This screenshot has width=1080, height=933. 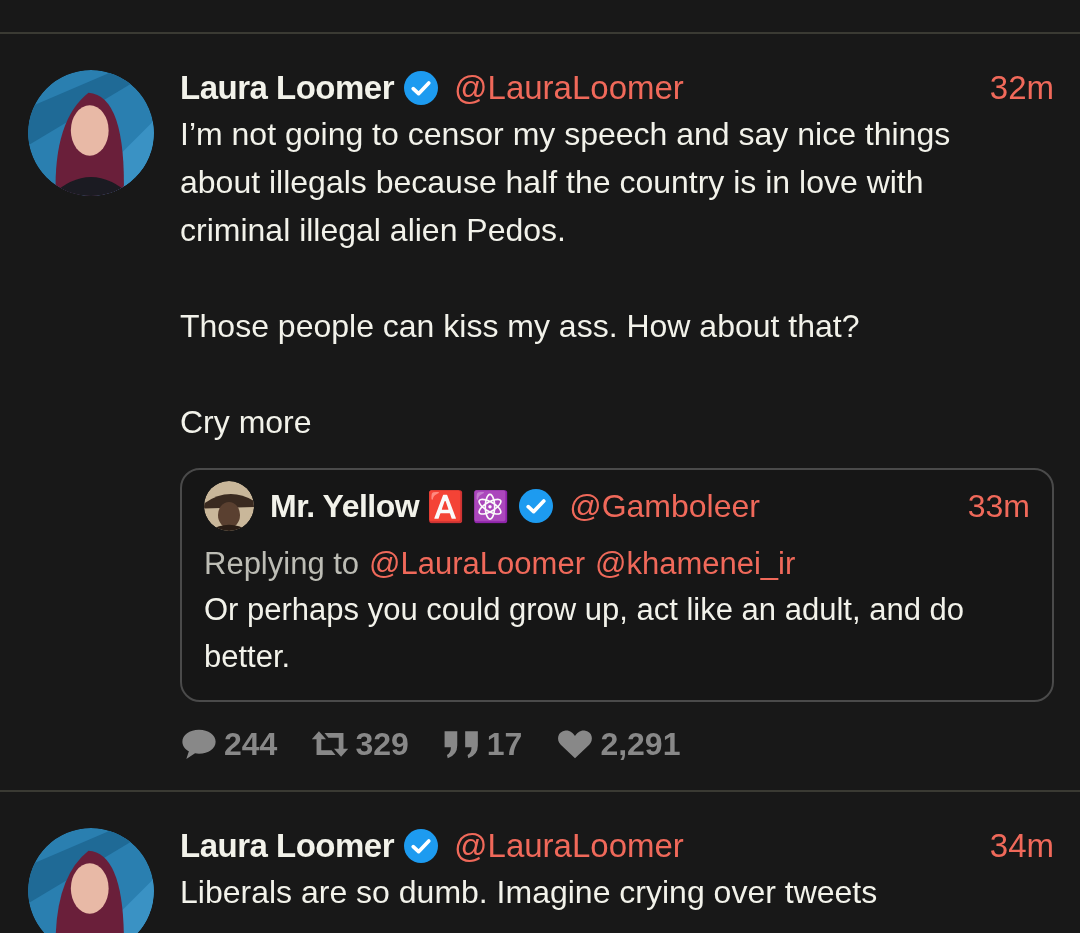 I want to click on timestamp: 34m, so click(x=1021, y=846).